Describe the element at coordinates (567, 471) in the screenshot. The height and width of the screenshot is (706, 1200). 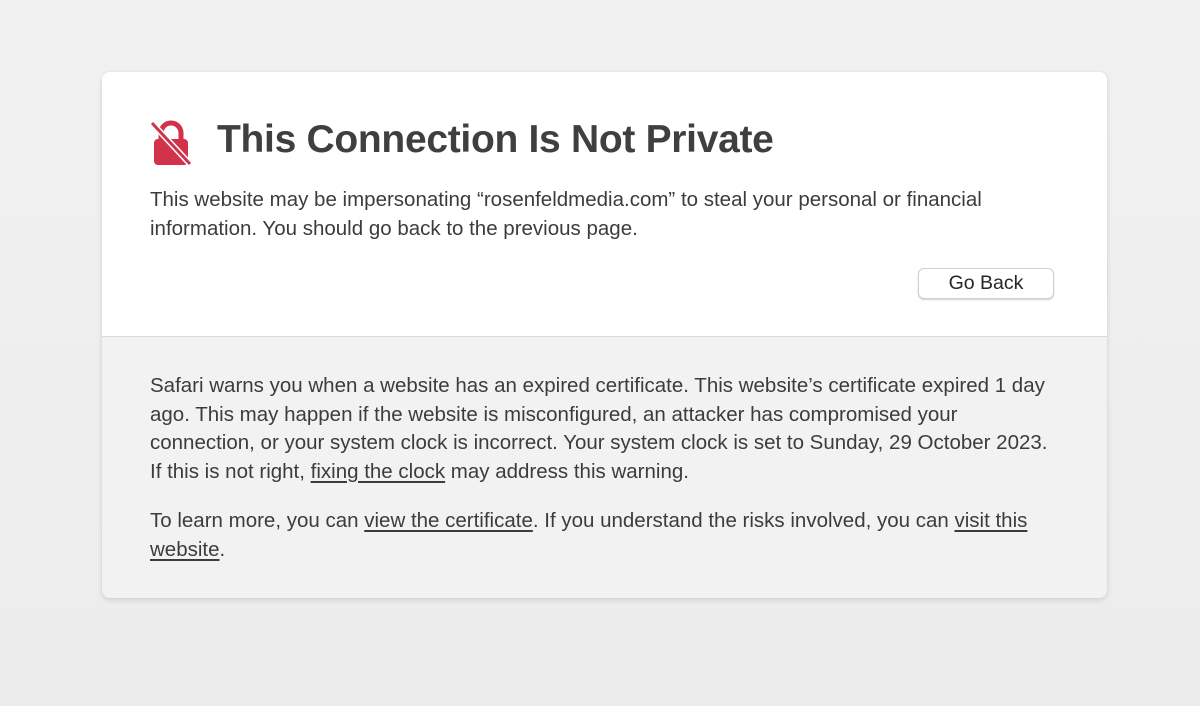
I see `certificate-explanation-end: may address this warning.` at that location.